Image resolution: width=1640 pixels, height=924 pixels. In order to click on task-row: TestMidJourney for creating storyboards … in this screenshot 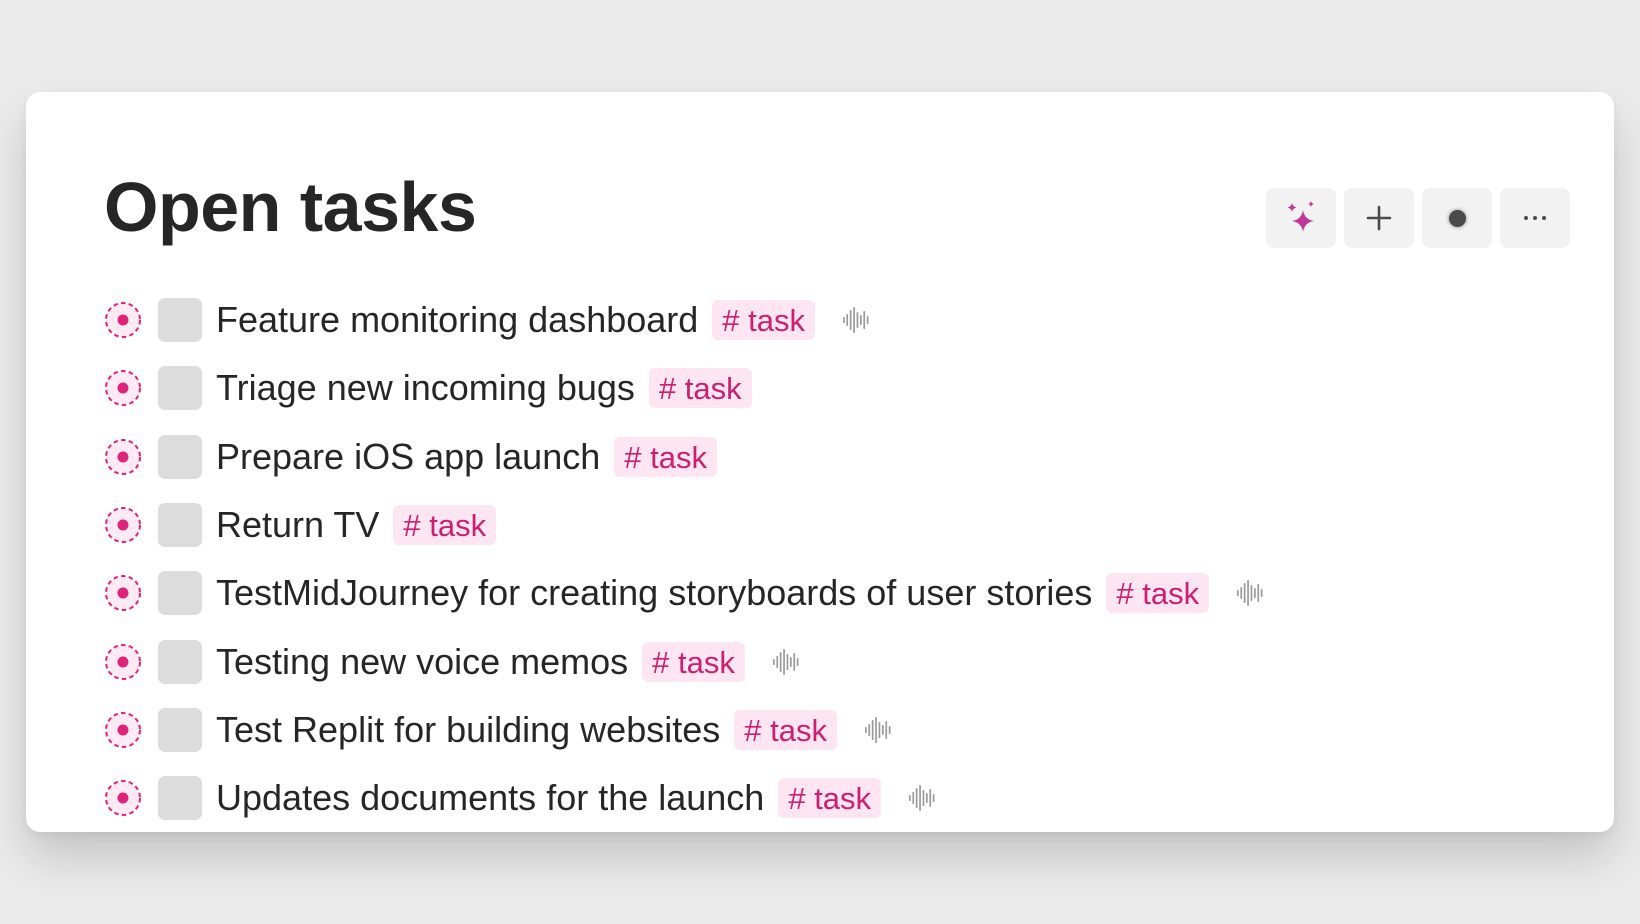, I will do `click(844, 593)`.